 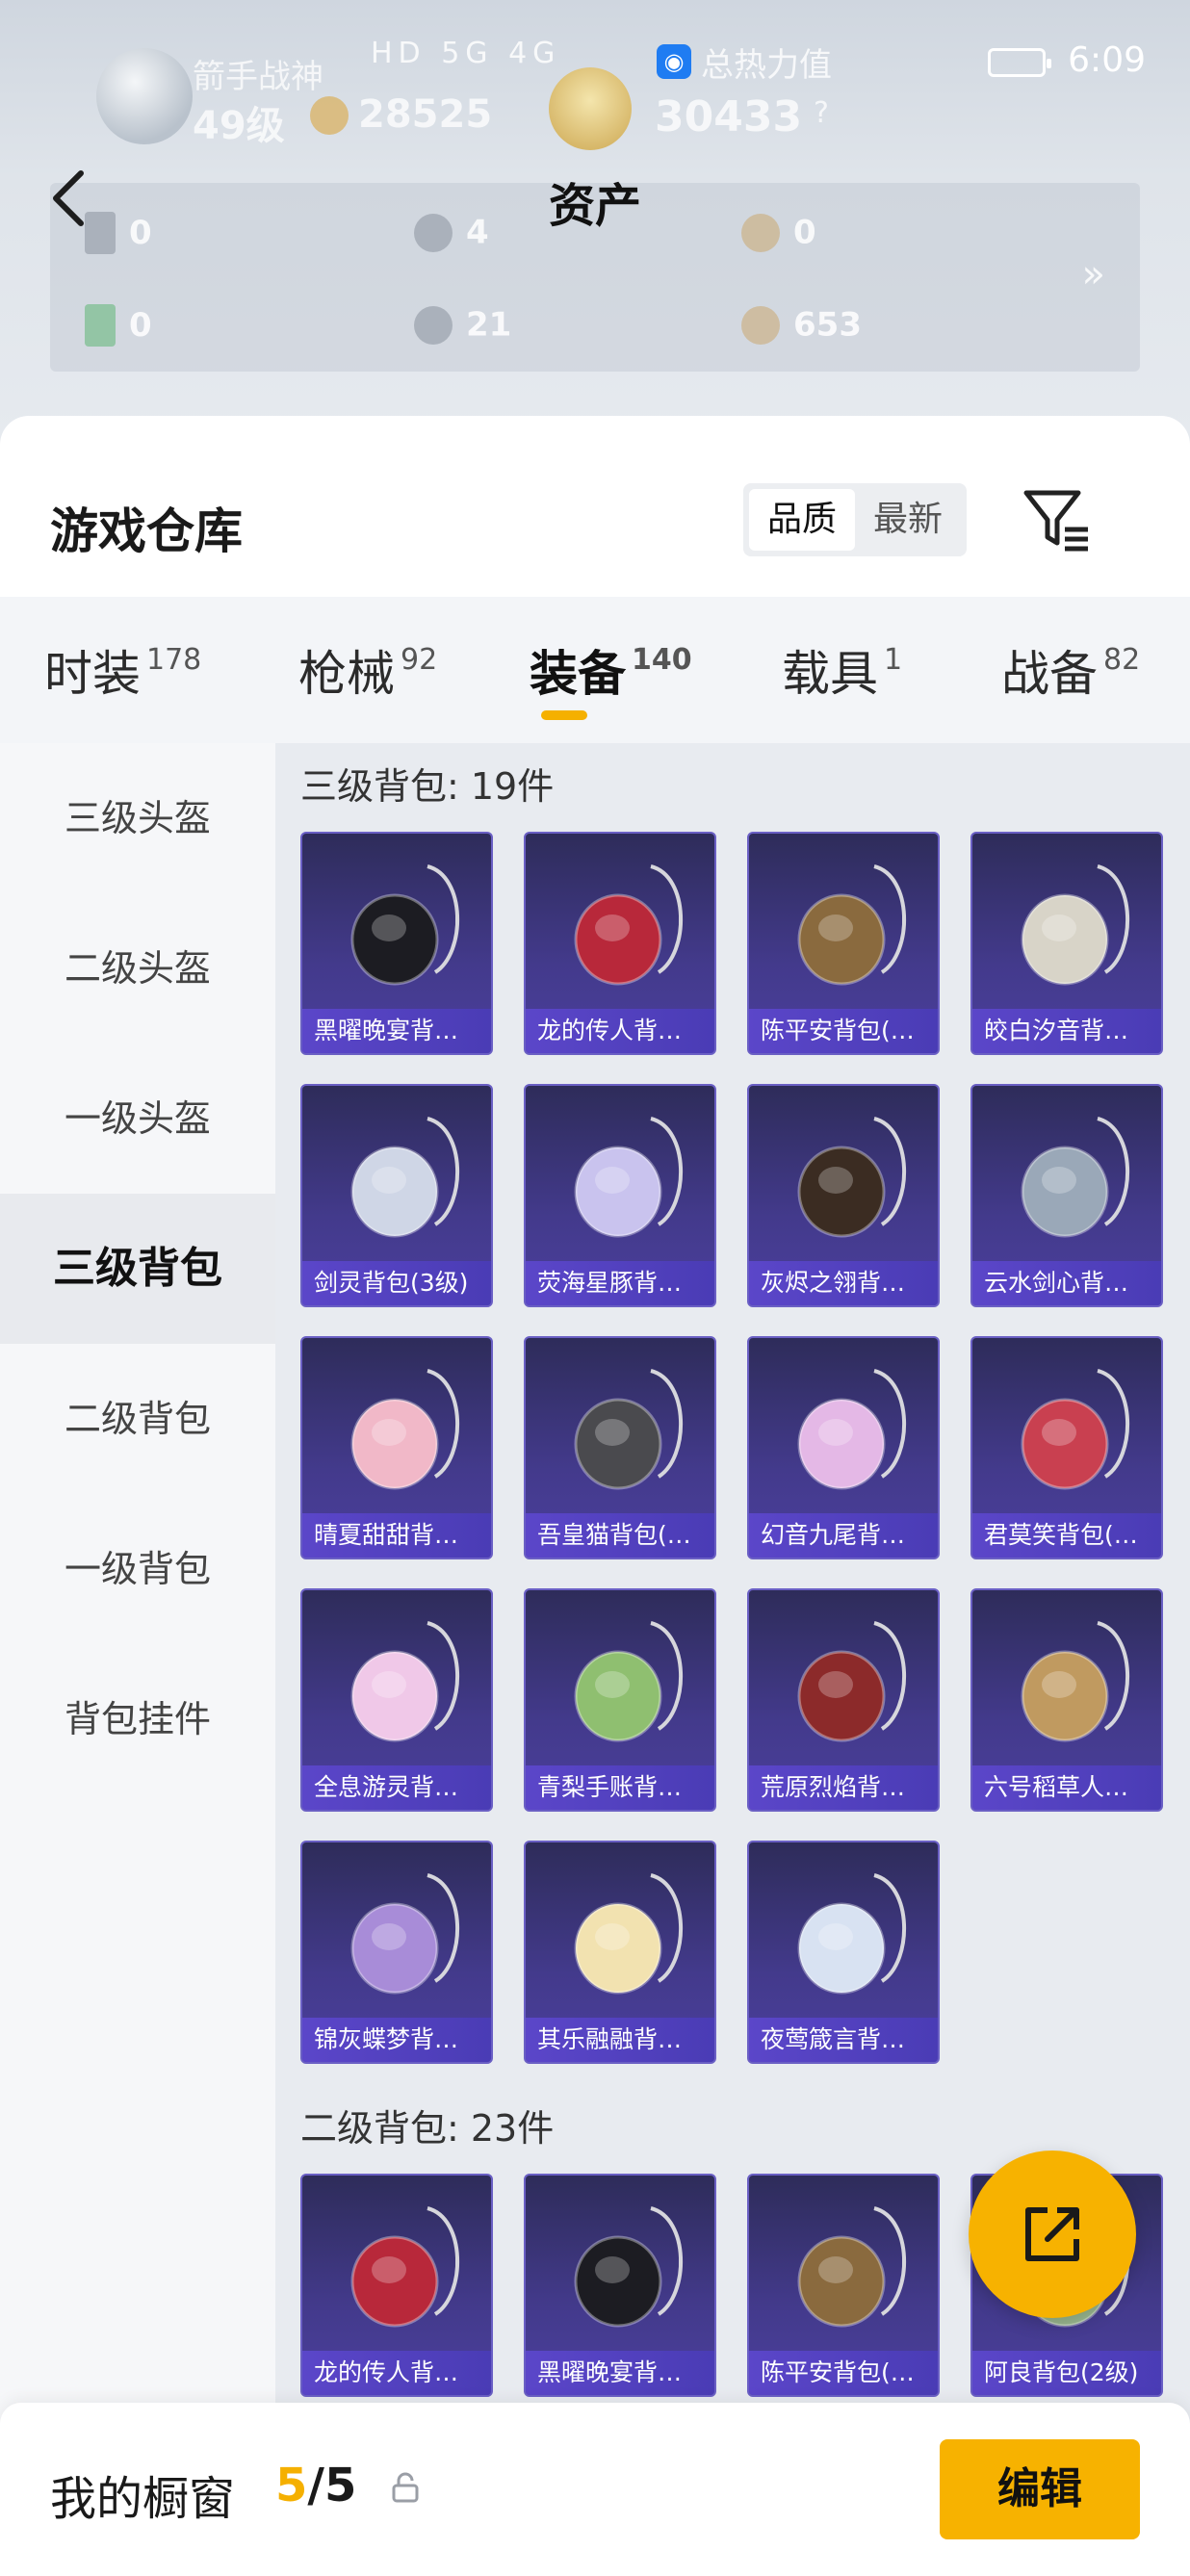 I want to click on item-card: 荧海星豚背包(3级), so click(x=620, y=1196).